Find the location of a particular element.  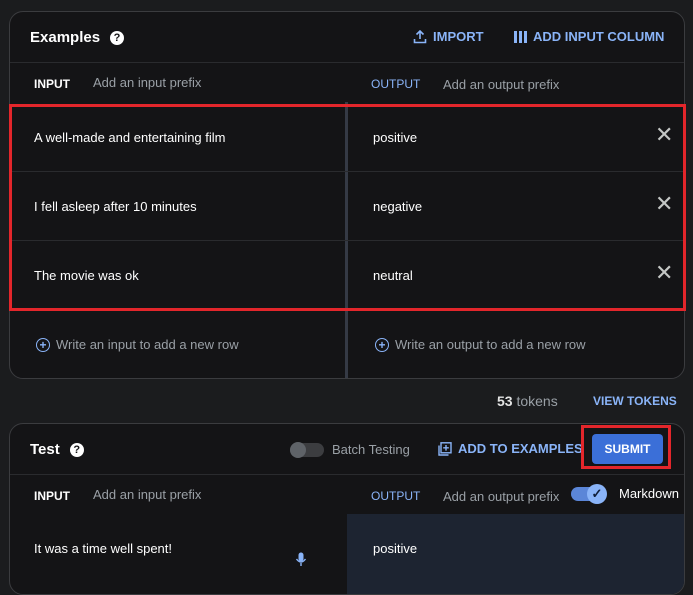

examples-header: Examples ? is located at coordinates (77, 37).